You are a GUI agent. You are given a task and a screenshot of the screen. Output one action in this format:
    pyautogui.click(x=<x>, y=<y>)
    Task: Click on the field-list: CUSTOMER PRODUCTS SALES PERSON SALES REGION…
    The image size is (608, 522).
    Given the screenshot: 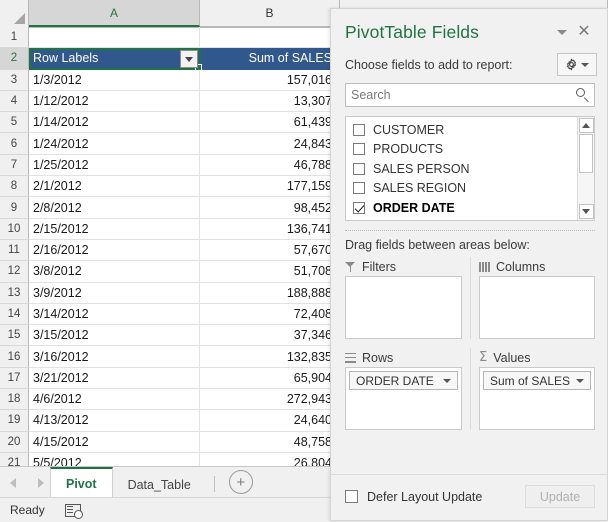 What is the action you would take?
    pyautogui.click(x=461, y=168)
    